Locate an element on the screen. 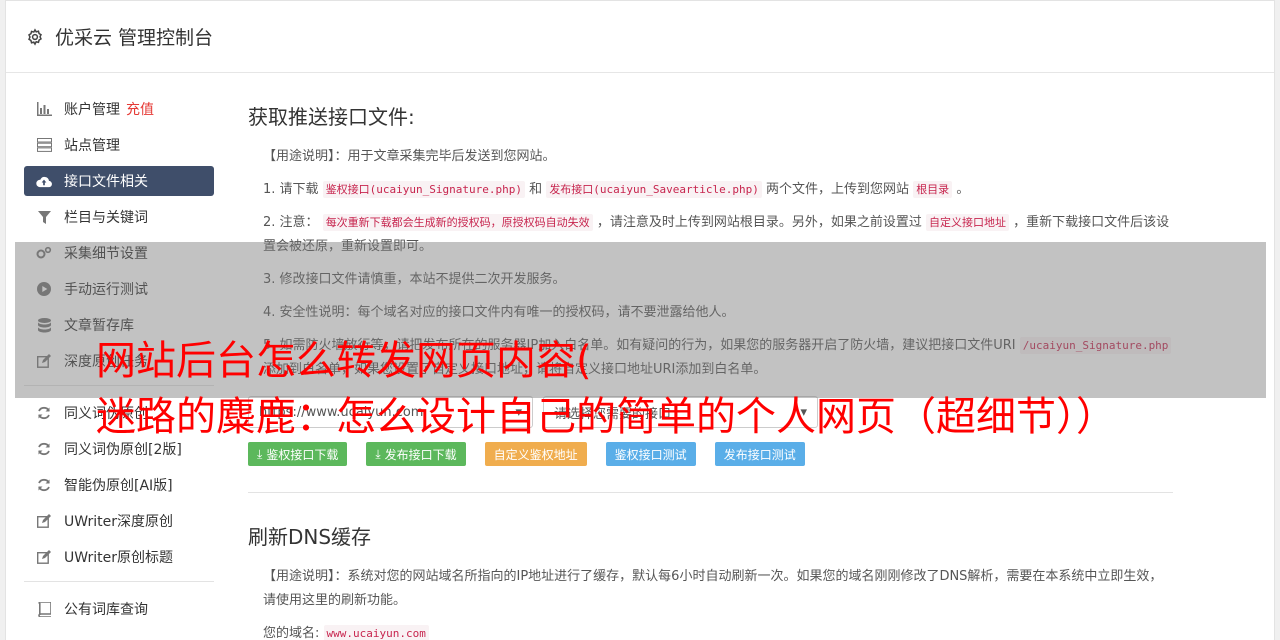  sidebar-item-label: UWriter原创标题 is located at coordinates (118, 558).